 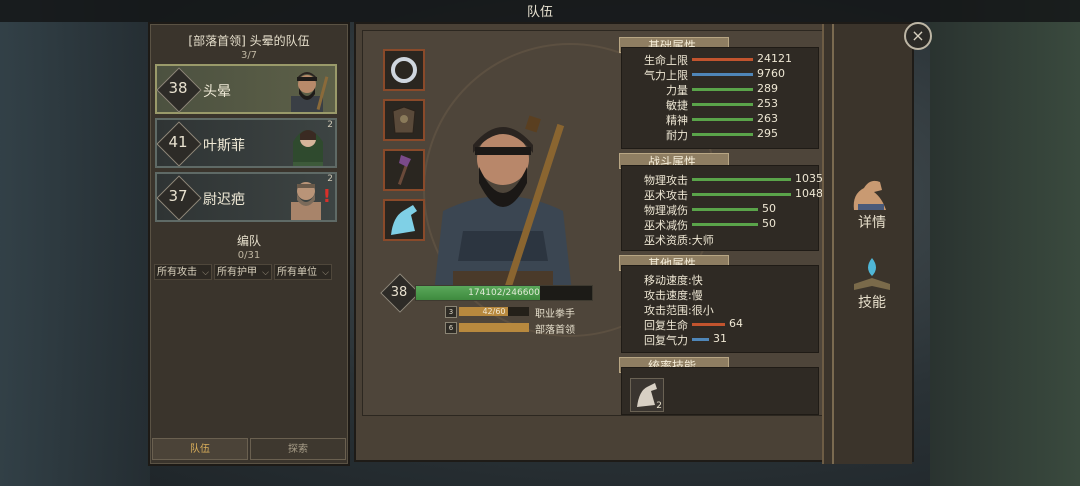 What do you see at coordinates (246, 143) in the screenshot?
I see `unit-card-2: 41 叶斯菲 2` at bounding box center [246, 143].